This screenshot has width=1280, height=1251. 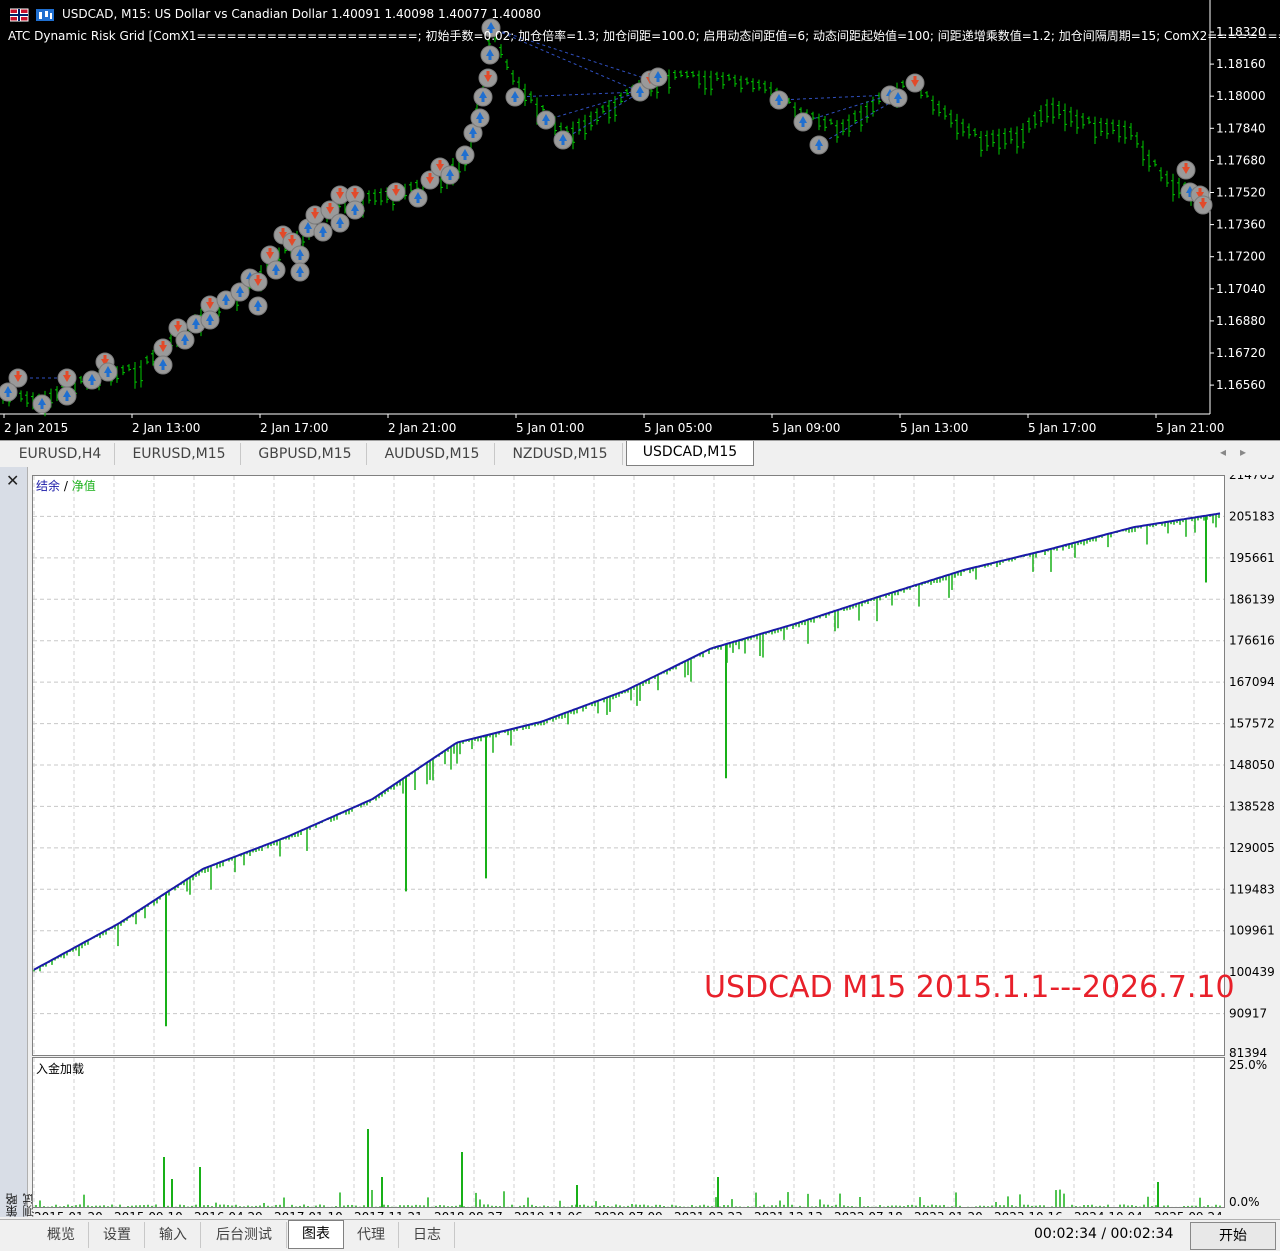 What do you see at coordinates (294, 428) in the screenshot?
I see `time-label: 2 Jan 17:00` at bounding box center [294, 428].